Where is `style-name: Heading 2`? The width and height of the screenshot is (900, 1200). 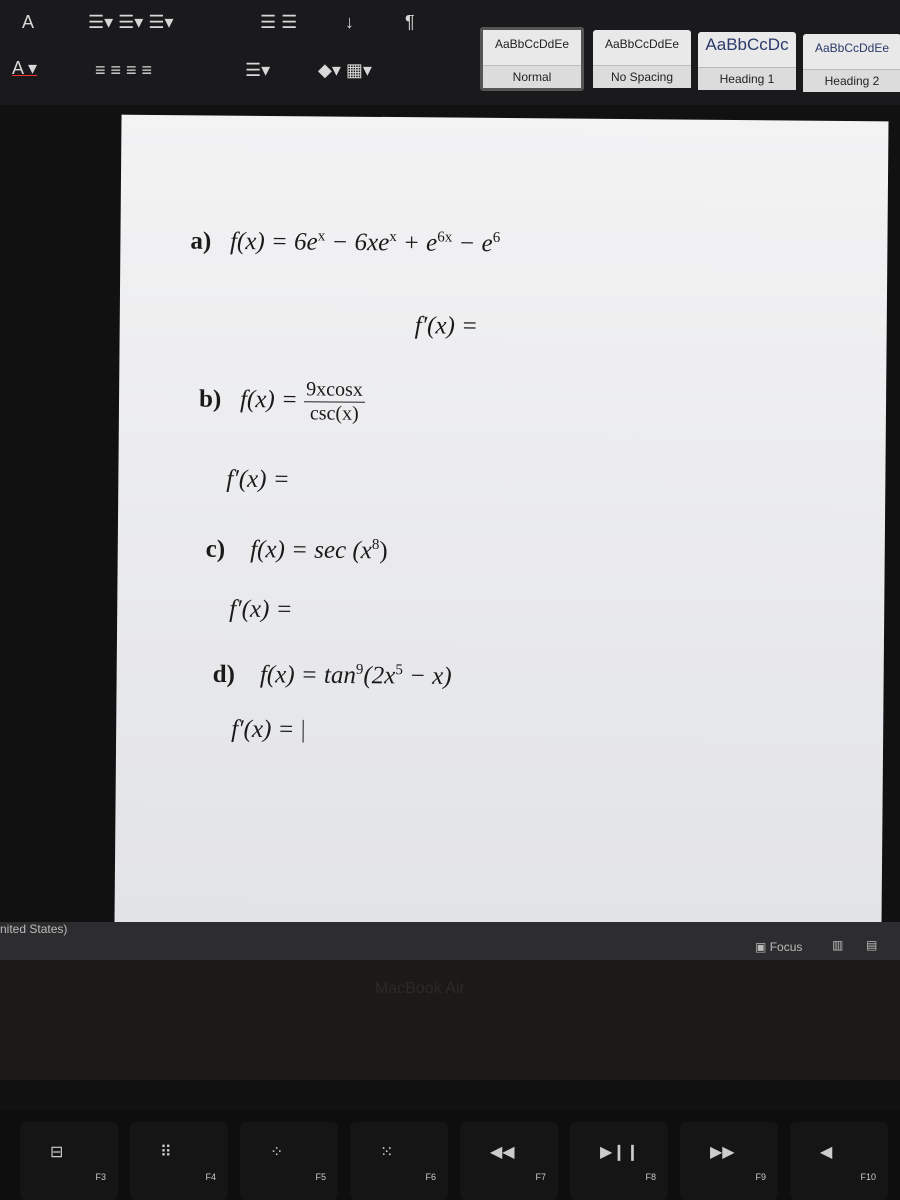 style-name: Heading 2 is located at coordinates (851, 80).